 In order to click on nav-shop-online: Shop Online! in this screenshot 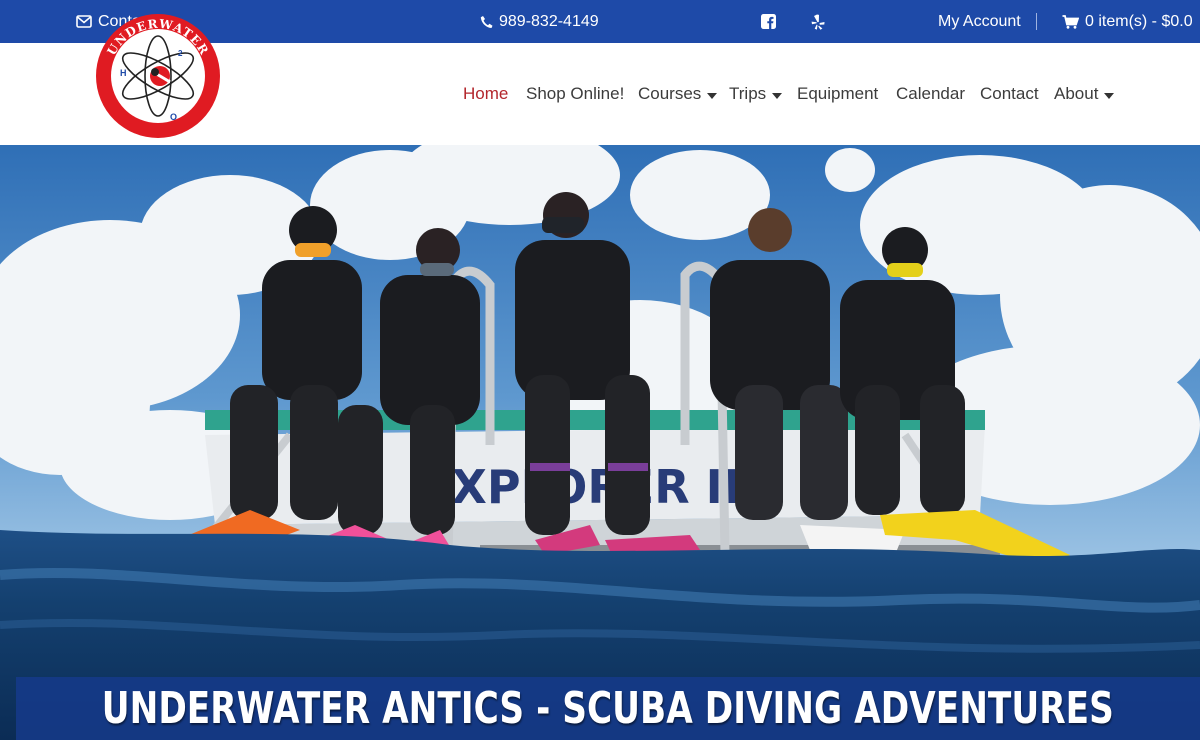, I will do `click(575, 94)`.